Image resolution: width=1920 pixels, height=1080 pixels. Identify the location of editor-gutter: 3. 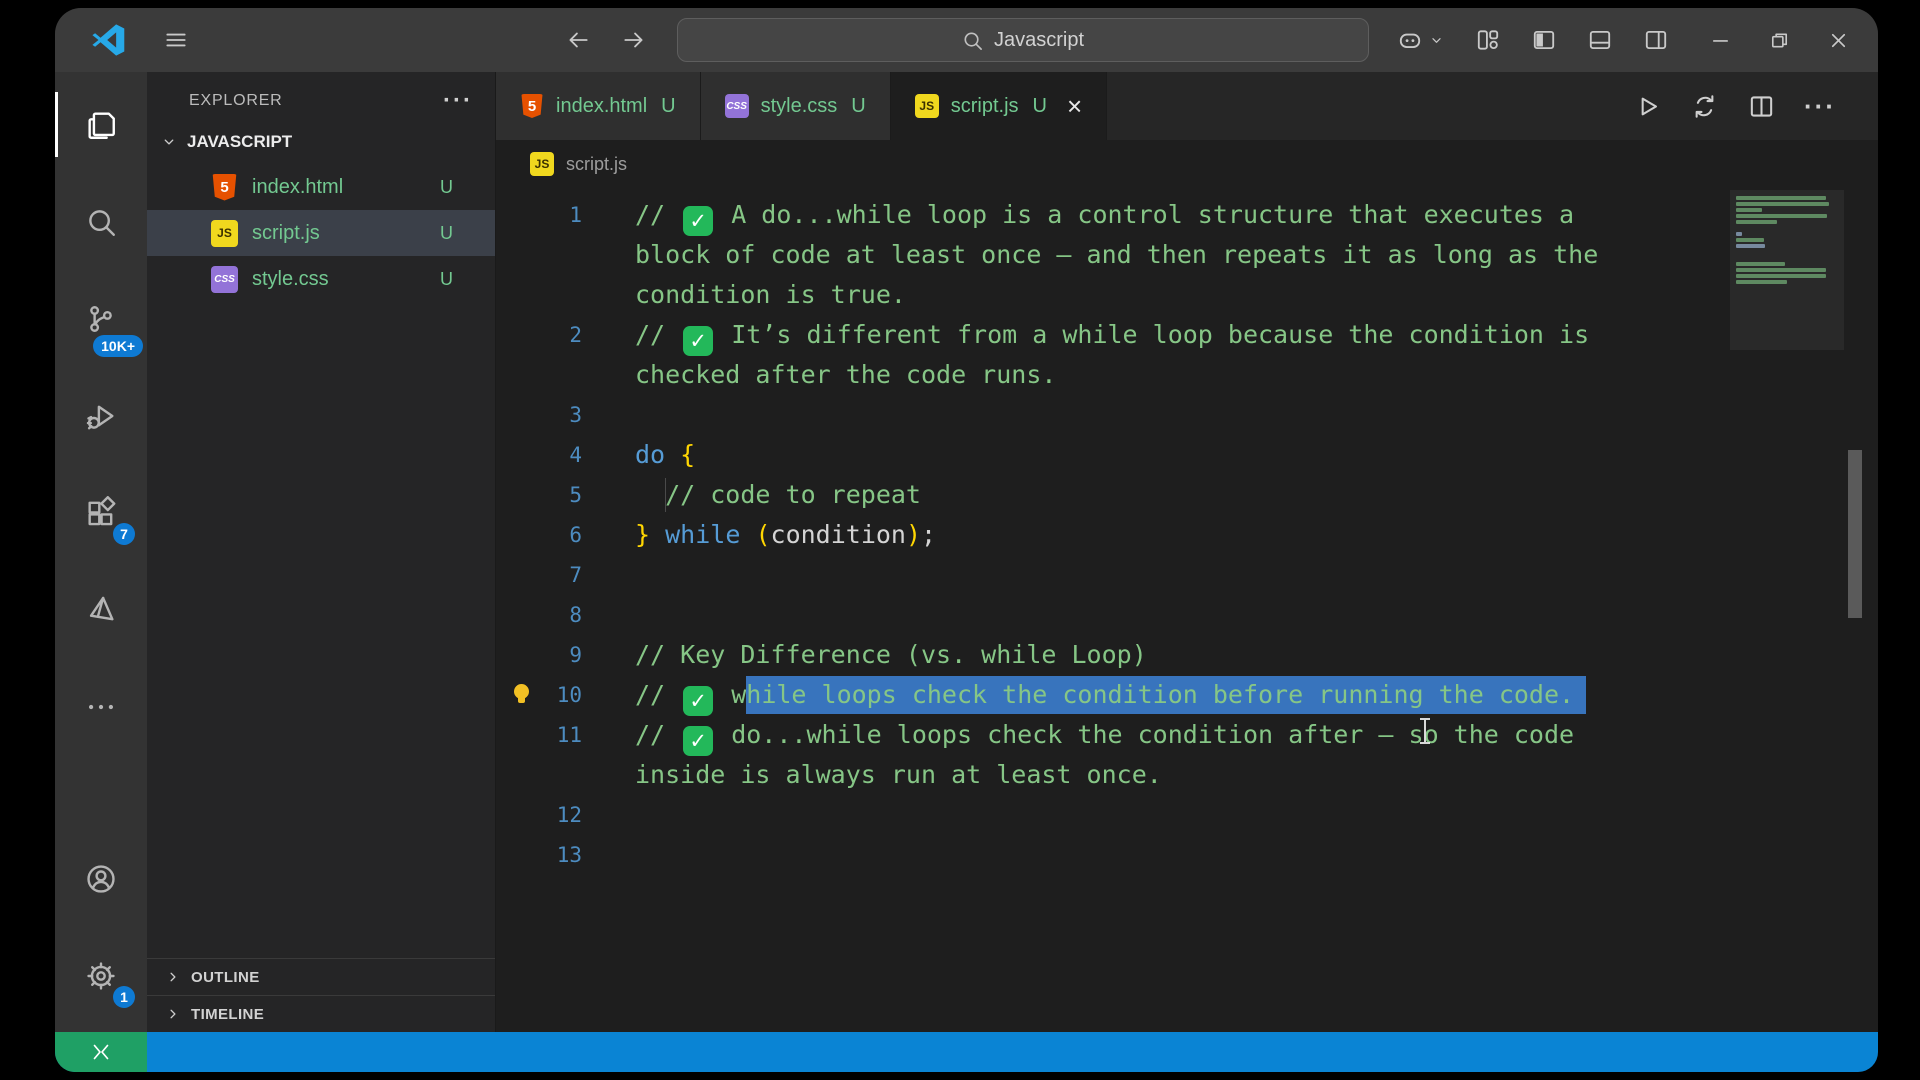
(541, 415).